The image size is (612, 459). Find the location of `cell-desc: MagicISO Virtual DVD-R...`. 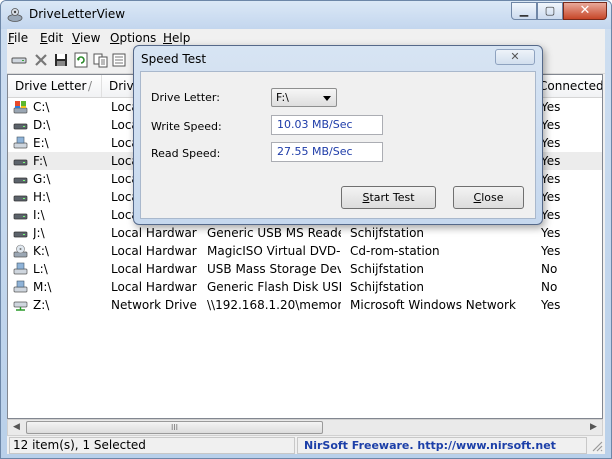

cell-desc: MagicISO Virtual DVD-R... is located at coordinates (274, 251).